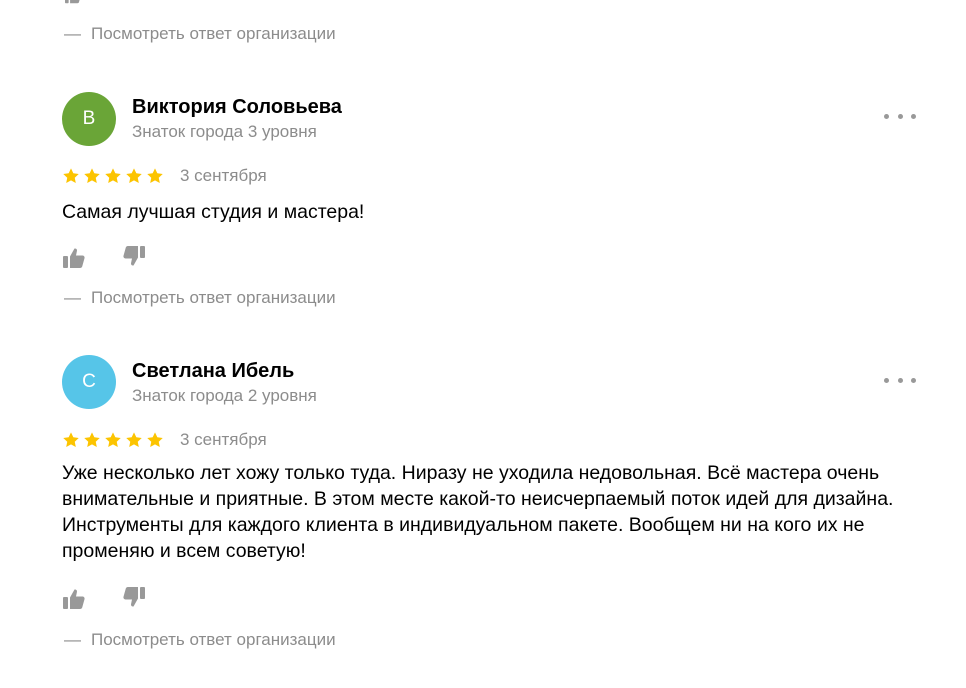  What do you see at coordinates (224, 131) in the screenshot?
I see `author-level: Знаток города 3 уровня` at bounding box center [224, 131].